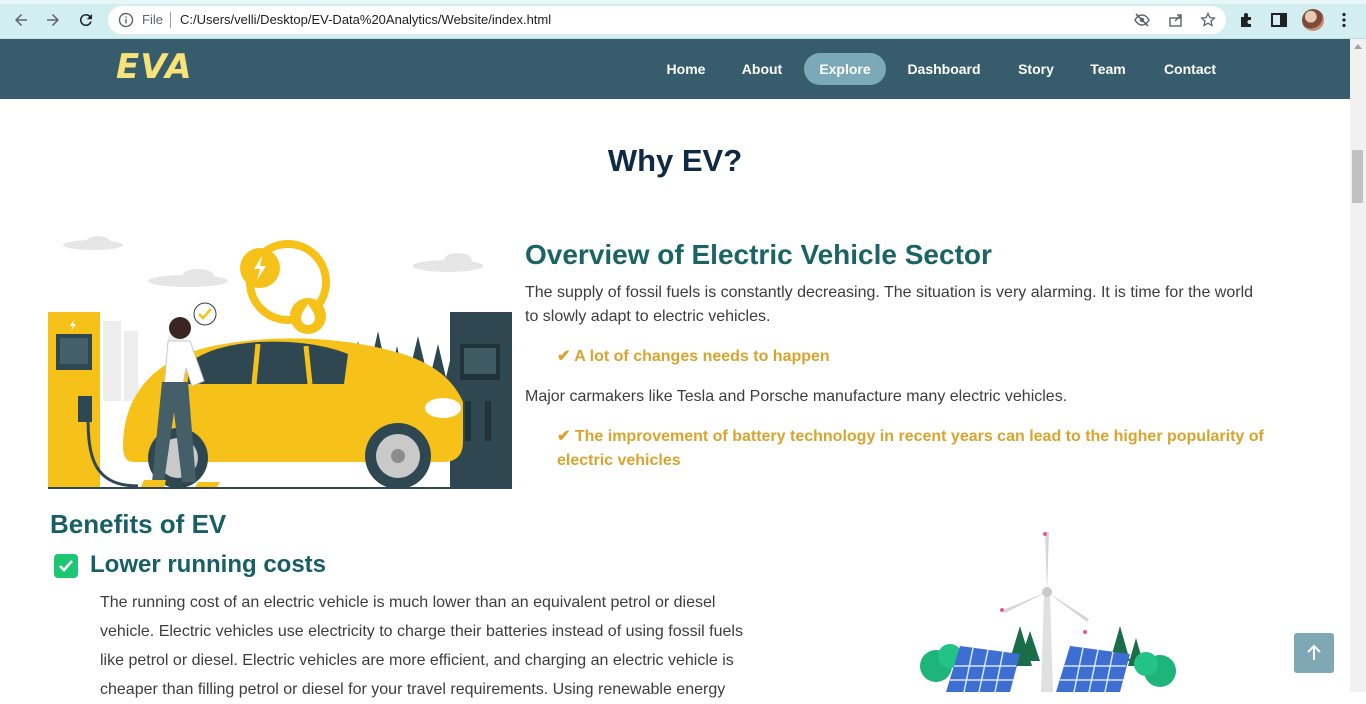 This screenshot has height=704, width=1366. Describe the element at coordinates (693, 356) in the screenshot. I see `highlight-changes: ✔ A lot of changes needs to happen` at that location.